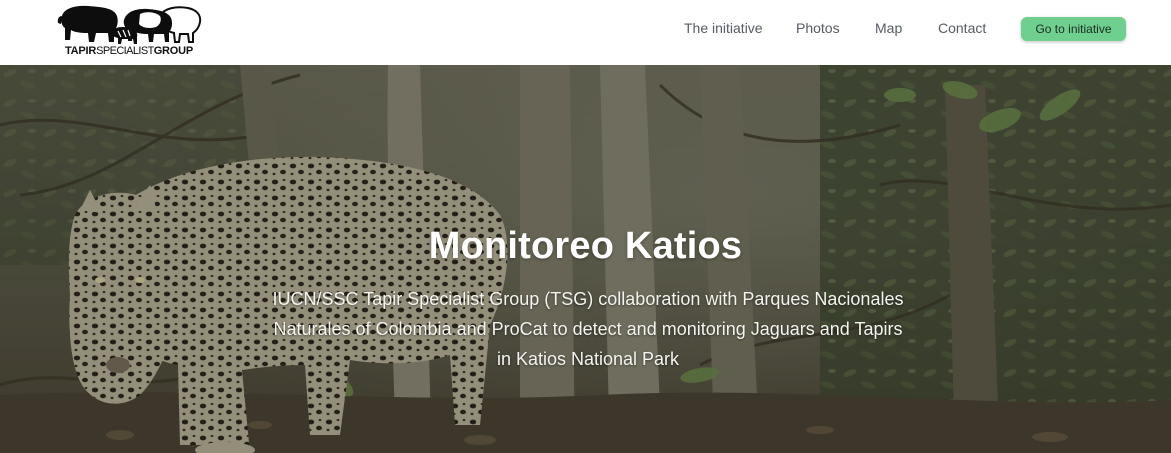 The height and width of the screenshot is (453, 1171). I want to click on nav-item-map: Map, so click(888, 28).